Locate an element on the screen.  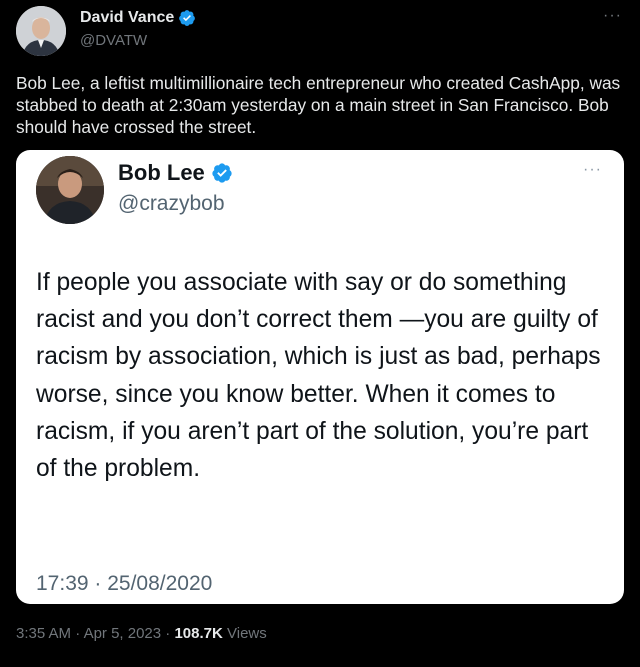
quoted-author-handle: @crazybob is located at coordinates (171, 204).